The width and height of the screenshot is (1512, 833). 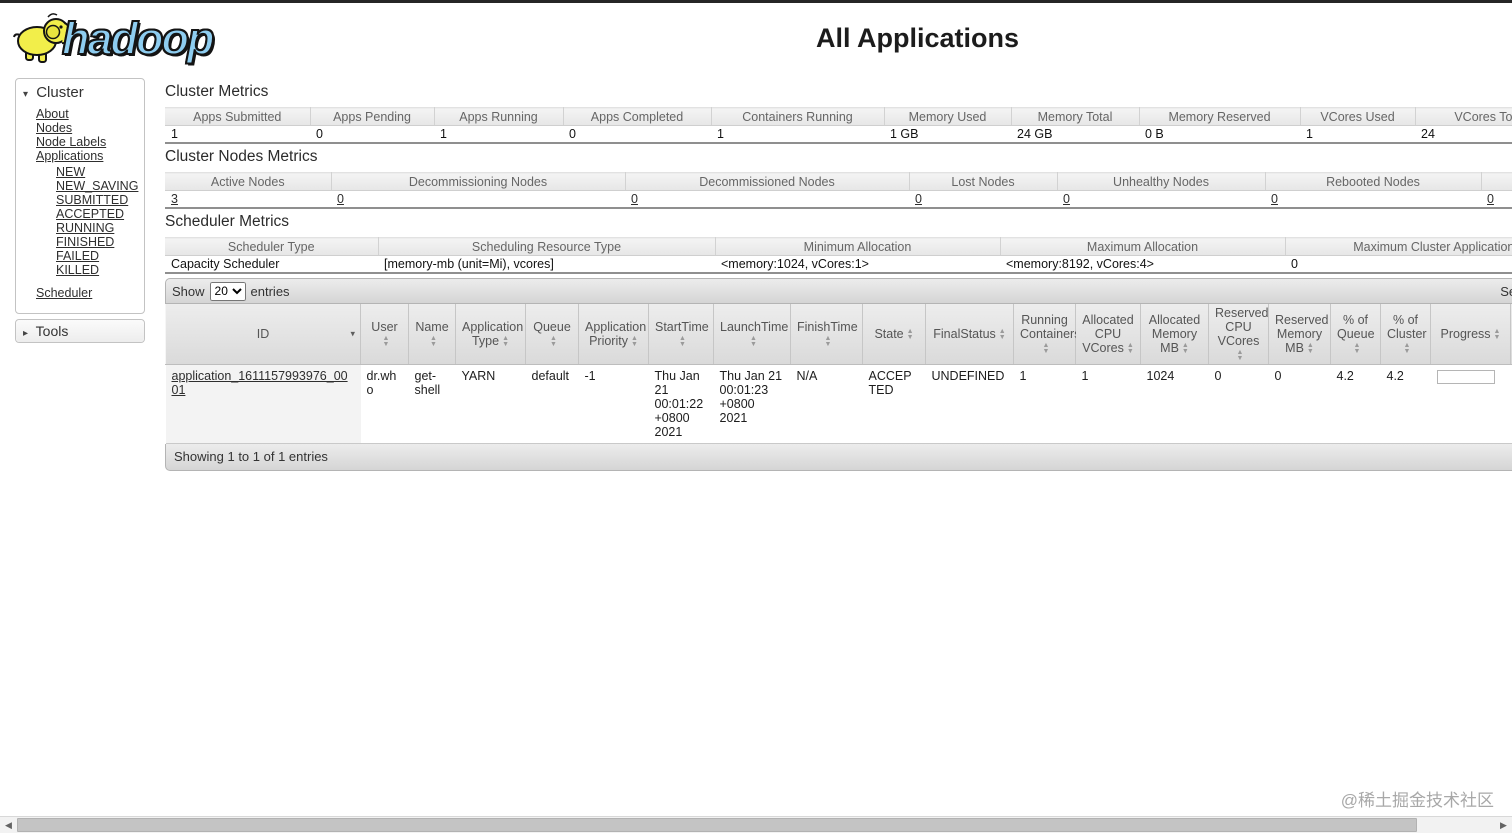 What do you see at coordinates (490, 404) in the screenshot?
I see `application-type-cell: YARN` at bounding box center [490, 404].